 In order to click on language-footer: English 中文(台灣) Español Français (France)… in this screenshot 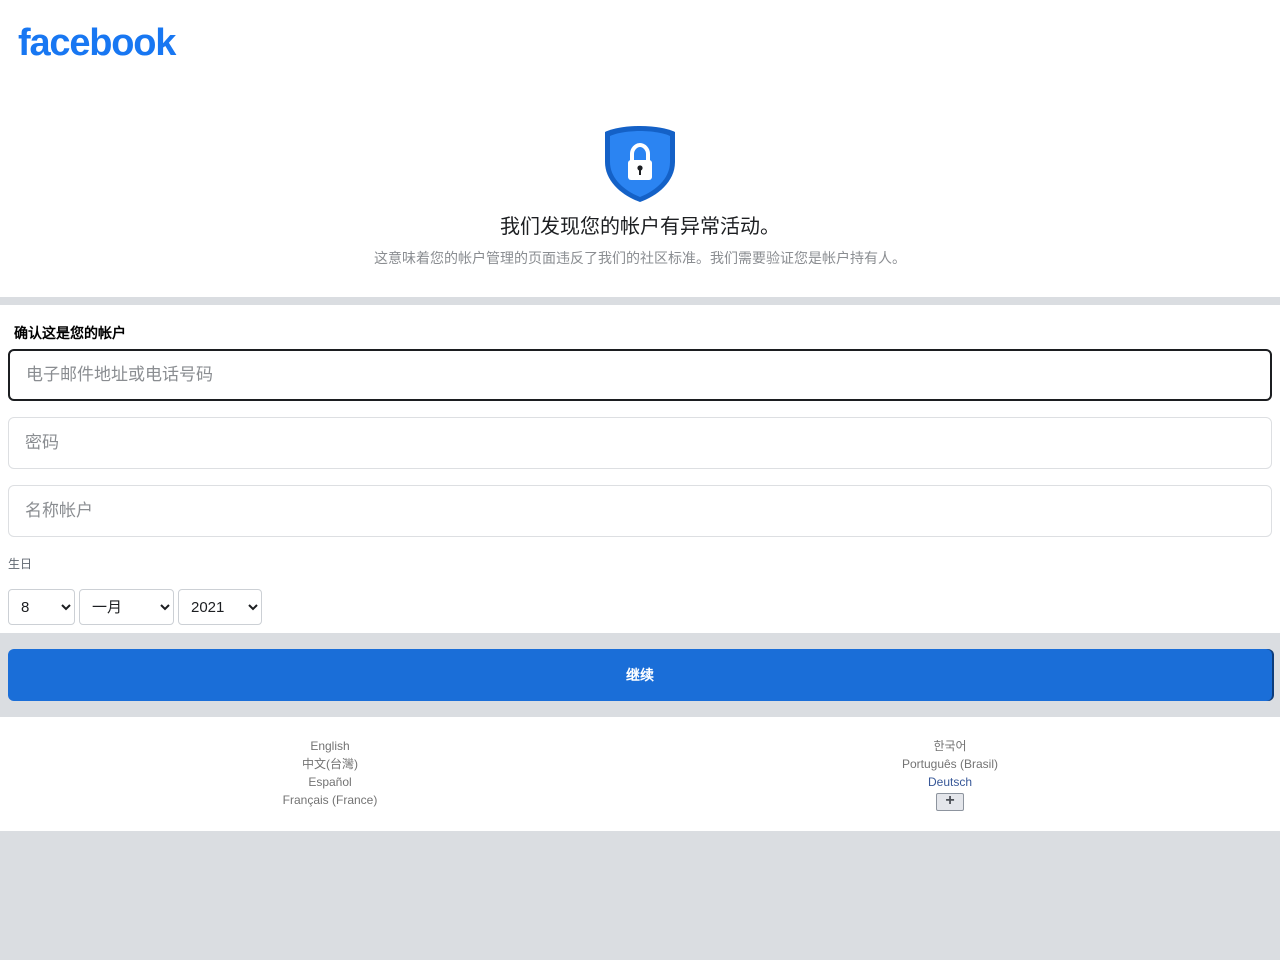, I will do `click(640, 774)`.